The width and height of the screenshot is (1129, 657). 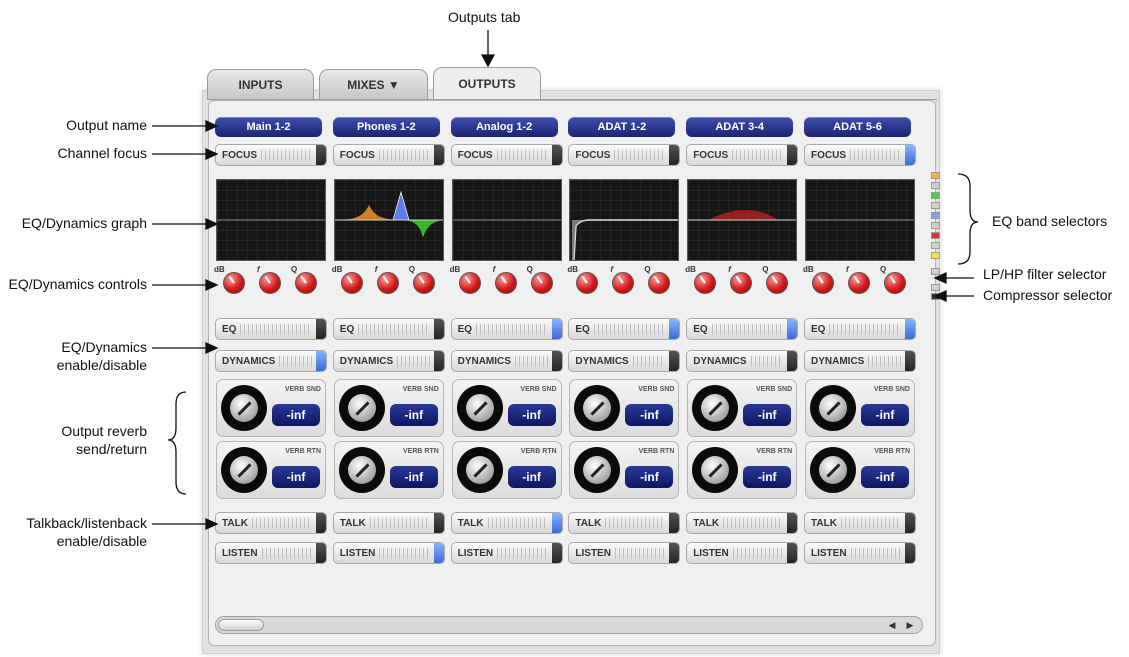 What do you see at coordinates (935, 245) in the screenshot?
I see `eq-band-selector-blank4` at bounding box center [935, 245].